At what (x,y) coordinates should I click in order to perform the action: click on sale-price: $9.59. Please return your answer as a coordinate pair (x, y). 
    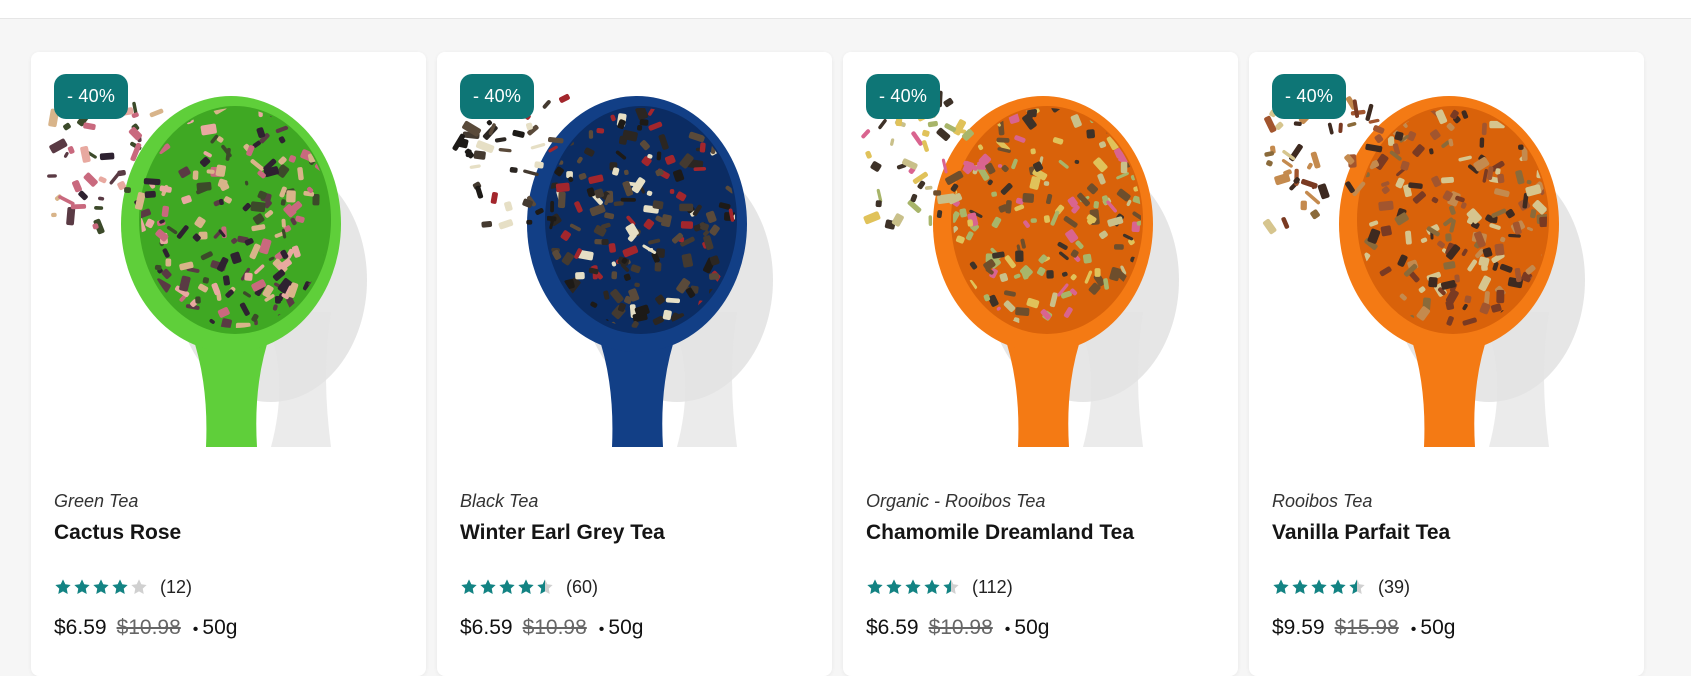
    Looking at the image, I should click on (1298, 627).